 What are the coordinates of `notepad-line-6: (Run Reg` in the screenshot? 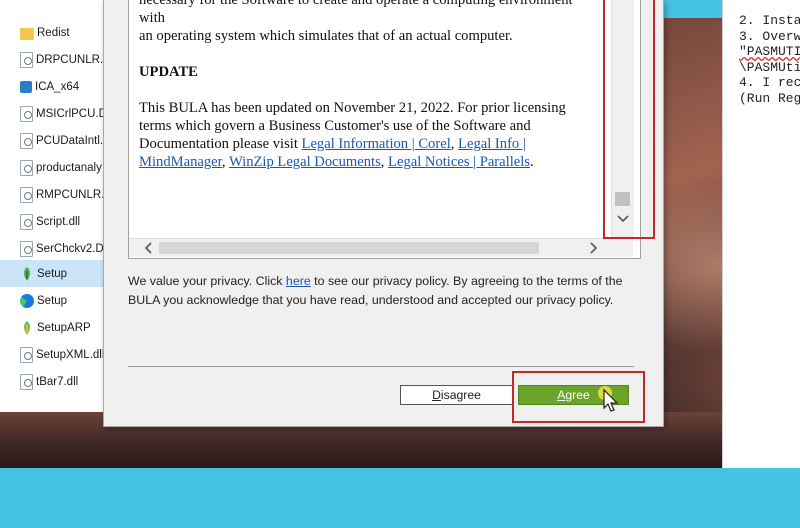 It's located at (769, 98).